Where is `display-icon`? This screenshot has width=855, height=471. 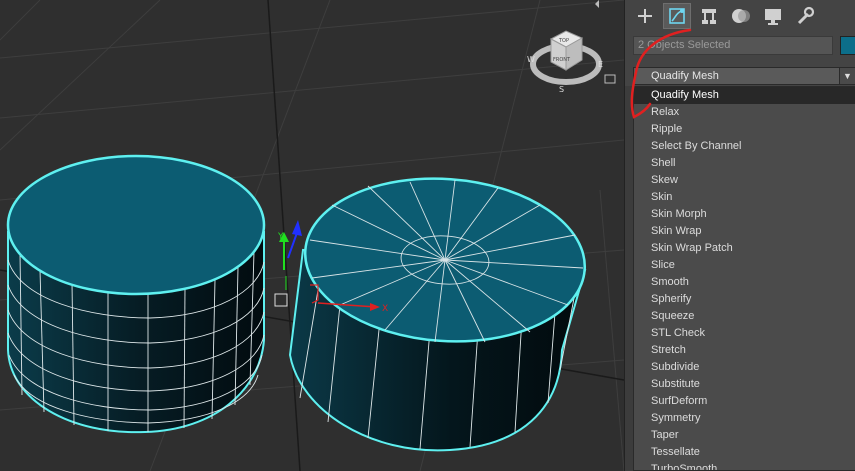 display-icon is located at coordinates (773, 17).